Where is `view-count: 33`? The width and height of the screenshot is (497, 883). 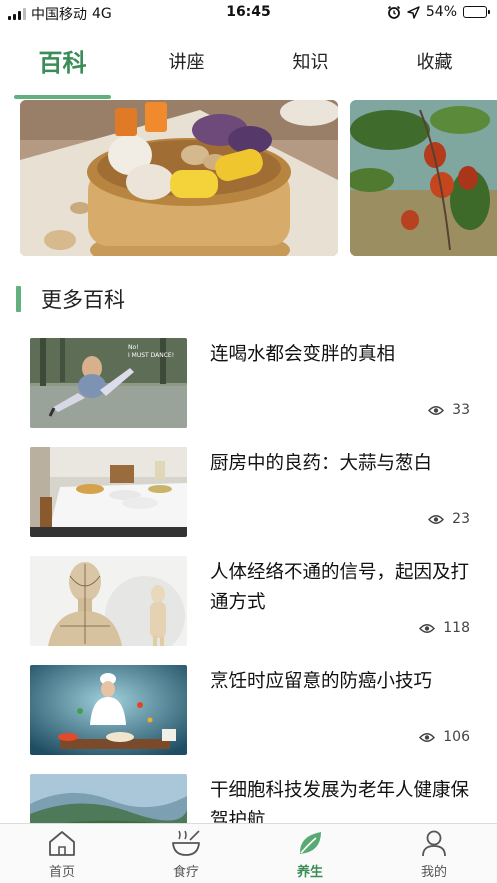 view-count: 33 is located at coordinates (449, 410).